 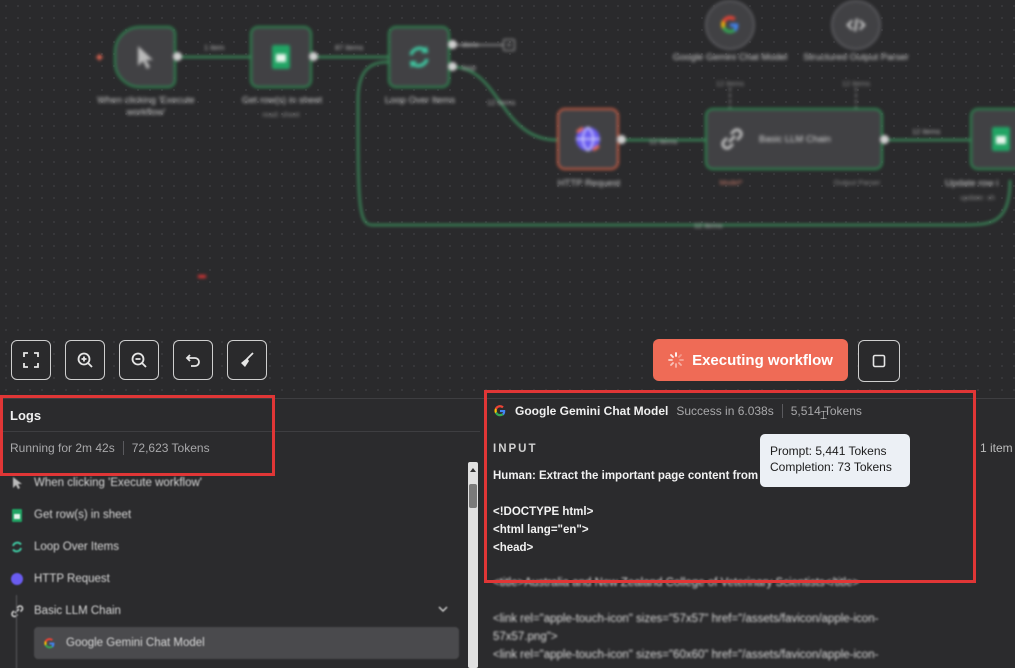 I want to click on highlight-box-detail, so click(x=730, y=486).